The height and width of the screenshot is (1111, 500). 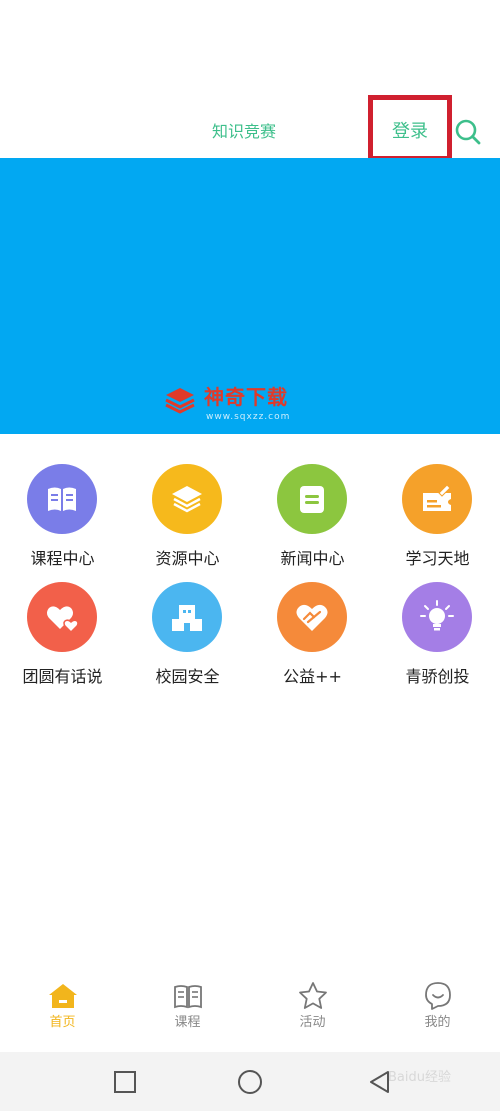 I want to click on resource-center-circle, so click(x=187, y=499).